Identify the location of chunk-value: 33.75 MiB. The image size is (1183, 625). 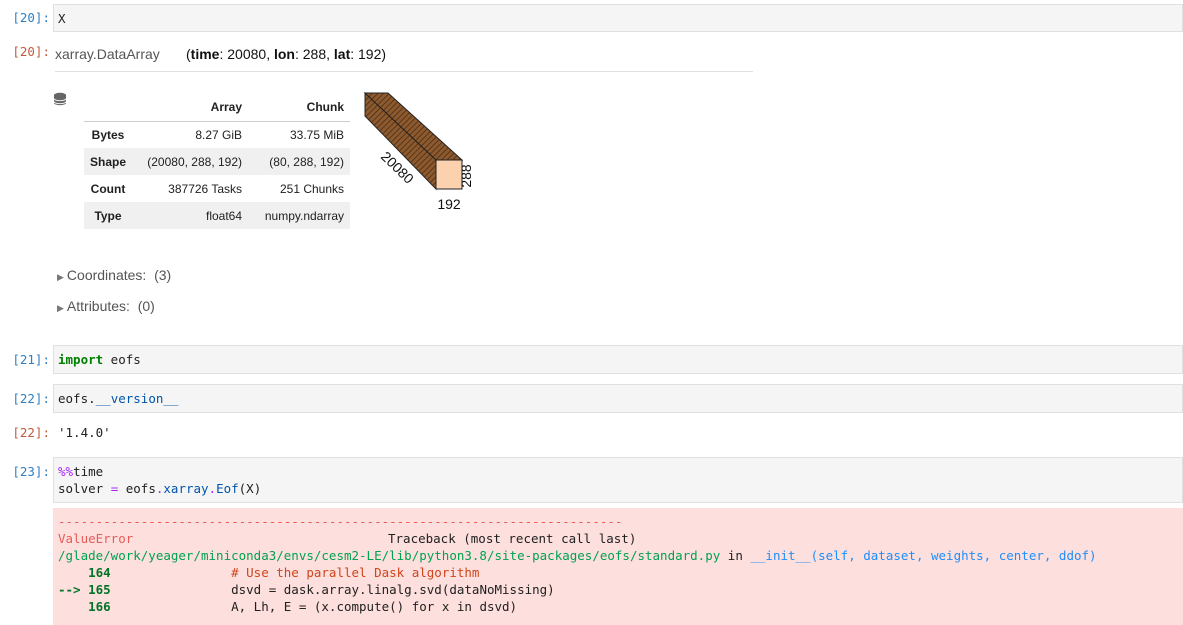
(317, 134).